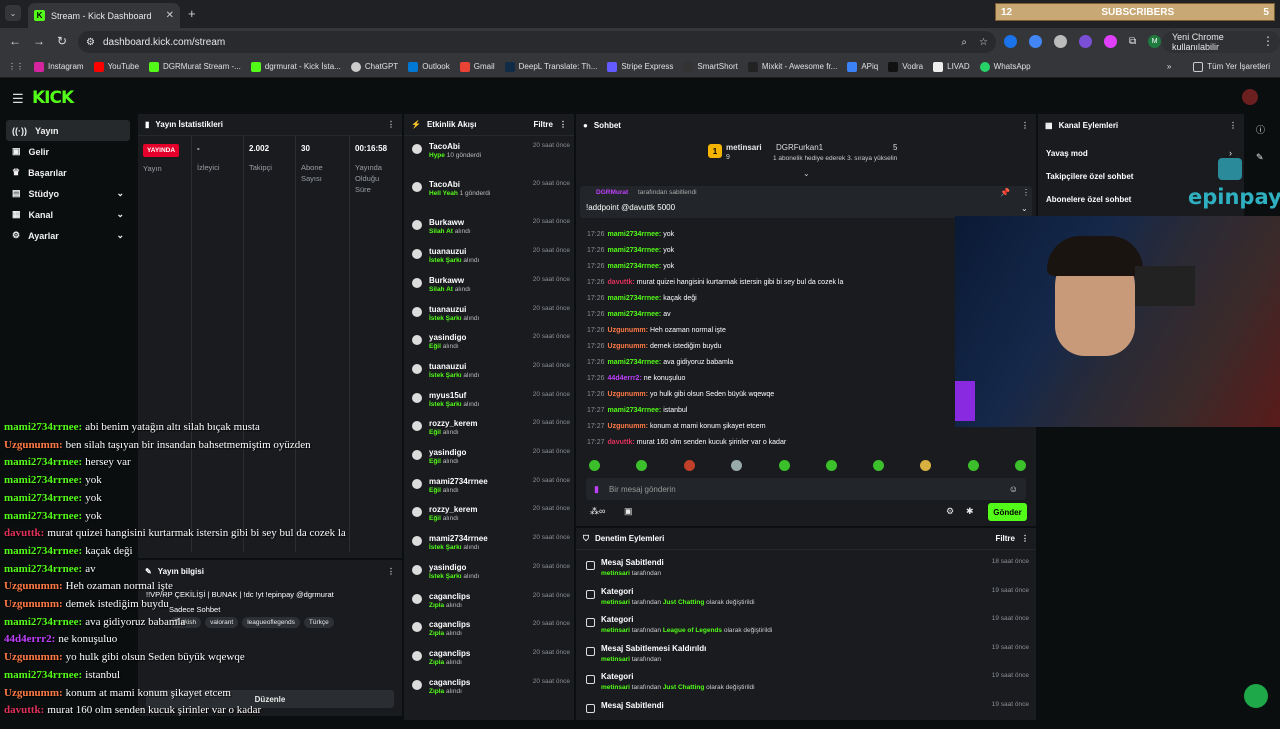 This screenshot has width=1280, height=729. I want to click on followers-only-toggle: Takipçilere özel sohbet, so click(1089, 176).